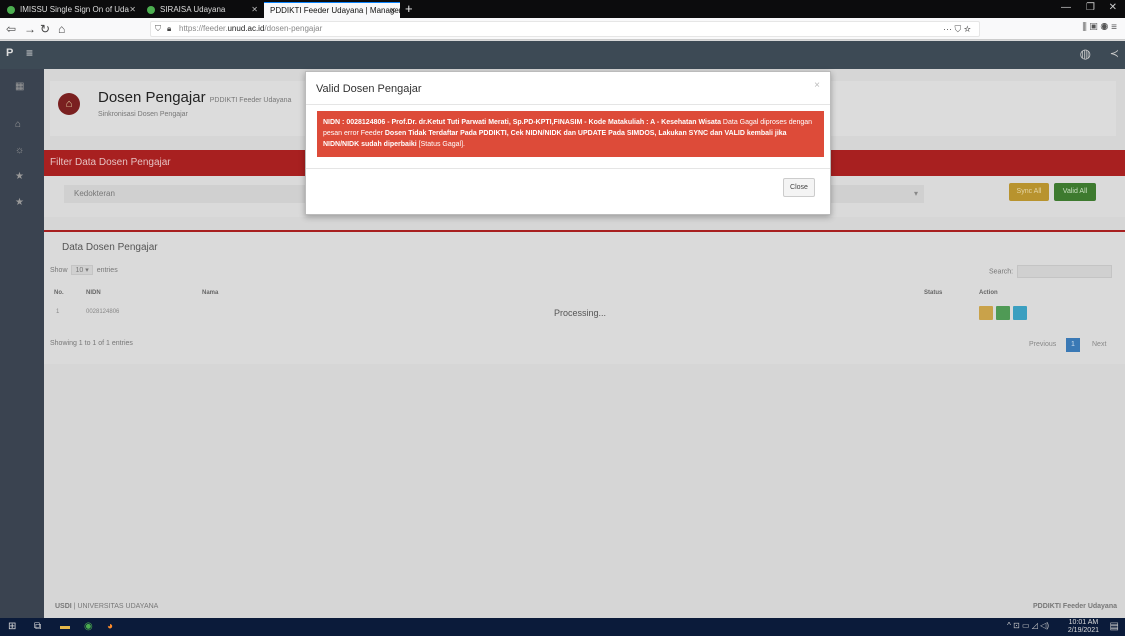 Image resolution: width=1125 pixels, height=636 pixels. What do you see at coordinates (58, 312) in the screenshot?
I see `row-no: 1` at bounding box center [58, 312].